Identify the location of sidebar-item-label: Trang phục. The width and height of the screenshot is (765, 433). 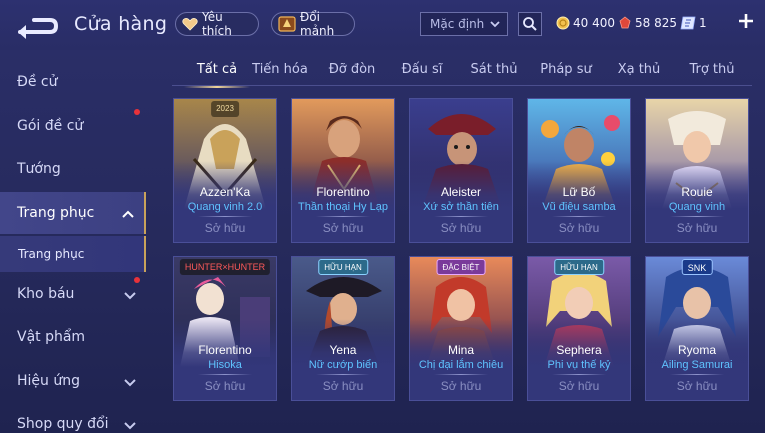
(56, 213).